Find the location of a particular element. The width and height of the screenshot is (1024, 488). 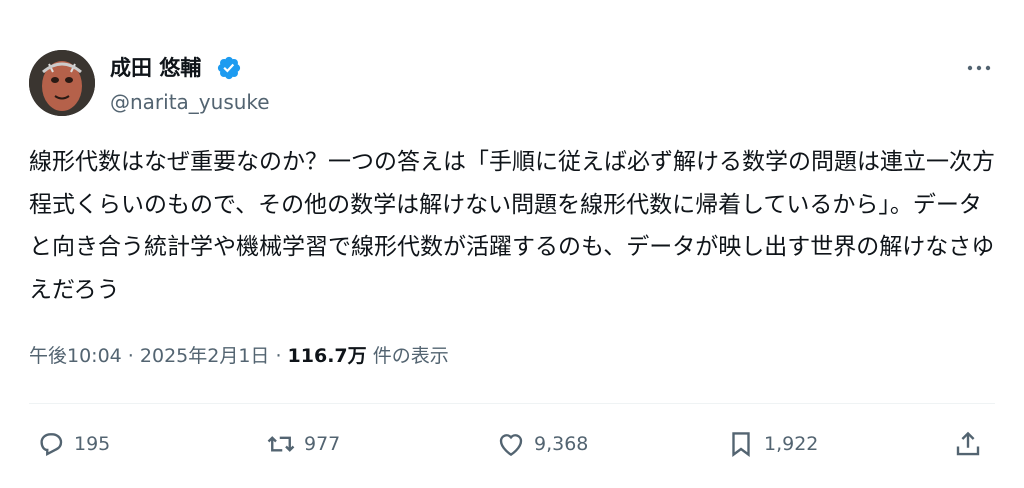

reply-button: 195 is located at coordinates (73, 444).